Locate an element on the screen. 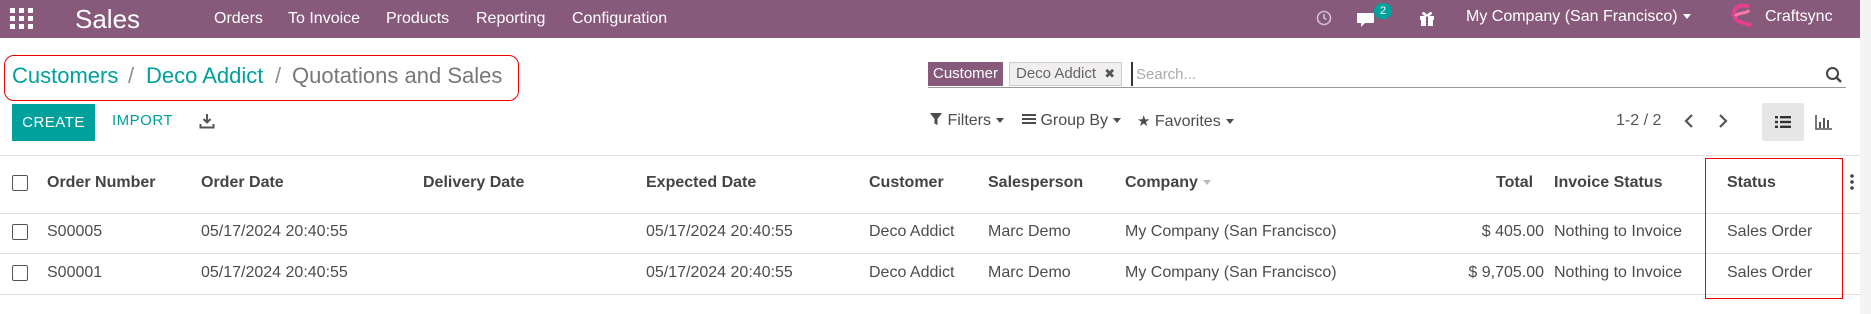  search-facet-value: Deco Addict ✖ is located at coordinates (1066, 74).